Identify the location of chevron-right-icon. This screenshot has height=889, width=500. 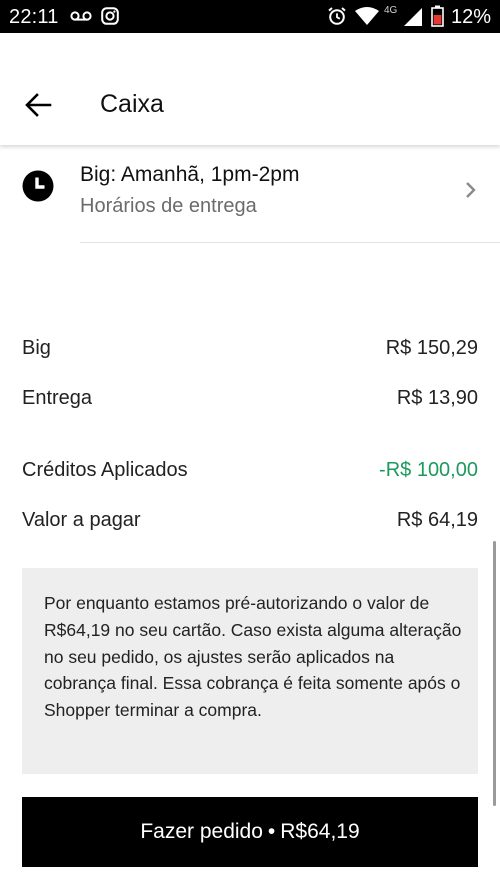
(471, 190).